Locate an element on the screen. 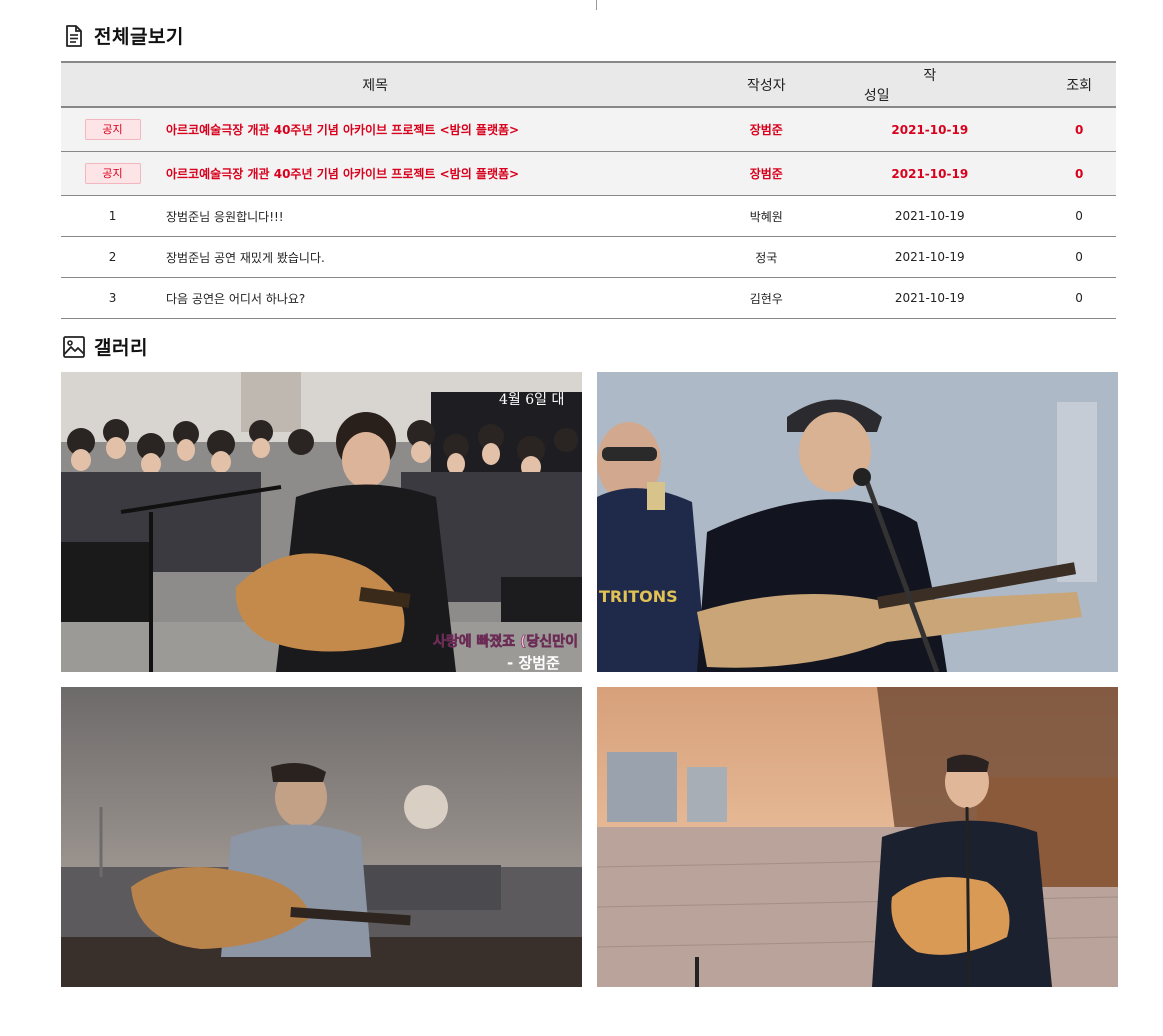 This screenshot has width=1163, height=1036. document-icon is located at coordinates (74, 36).